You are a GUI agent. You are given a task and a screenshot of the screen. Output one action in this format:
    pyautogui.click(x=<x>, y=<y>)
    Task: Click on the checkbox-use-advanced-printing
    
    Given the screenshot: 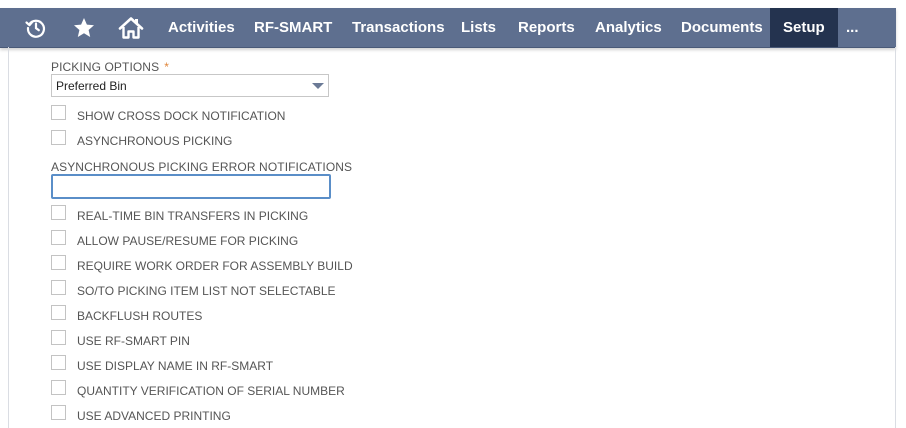 What is the action you would take?
    pyautogui.click(x=58, y=412)
    